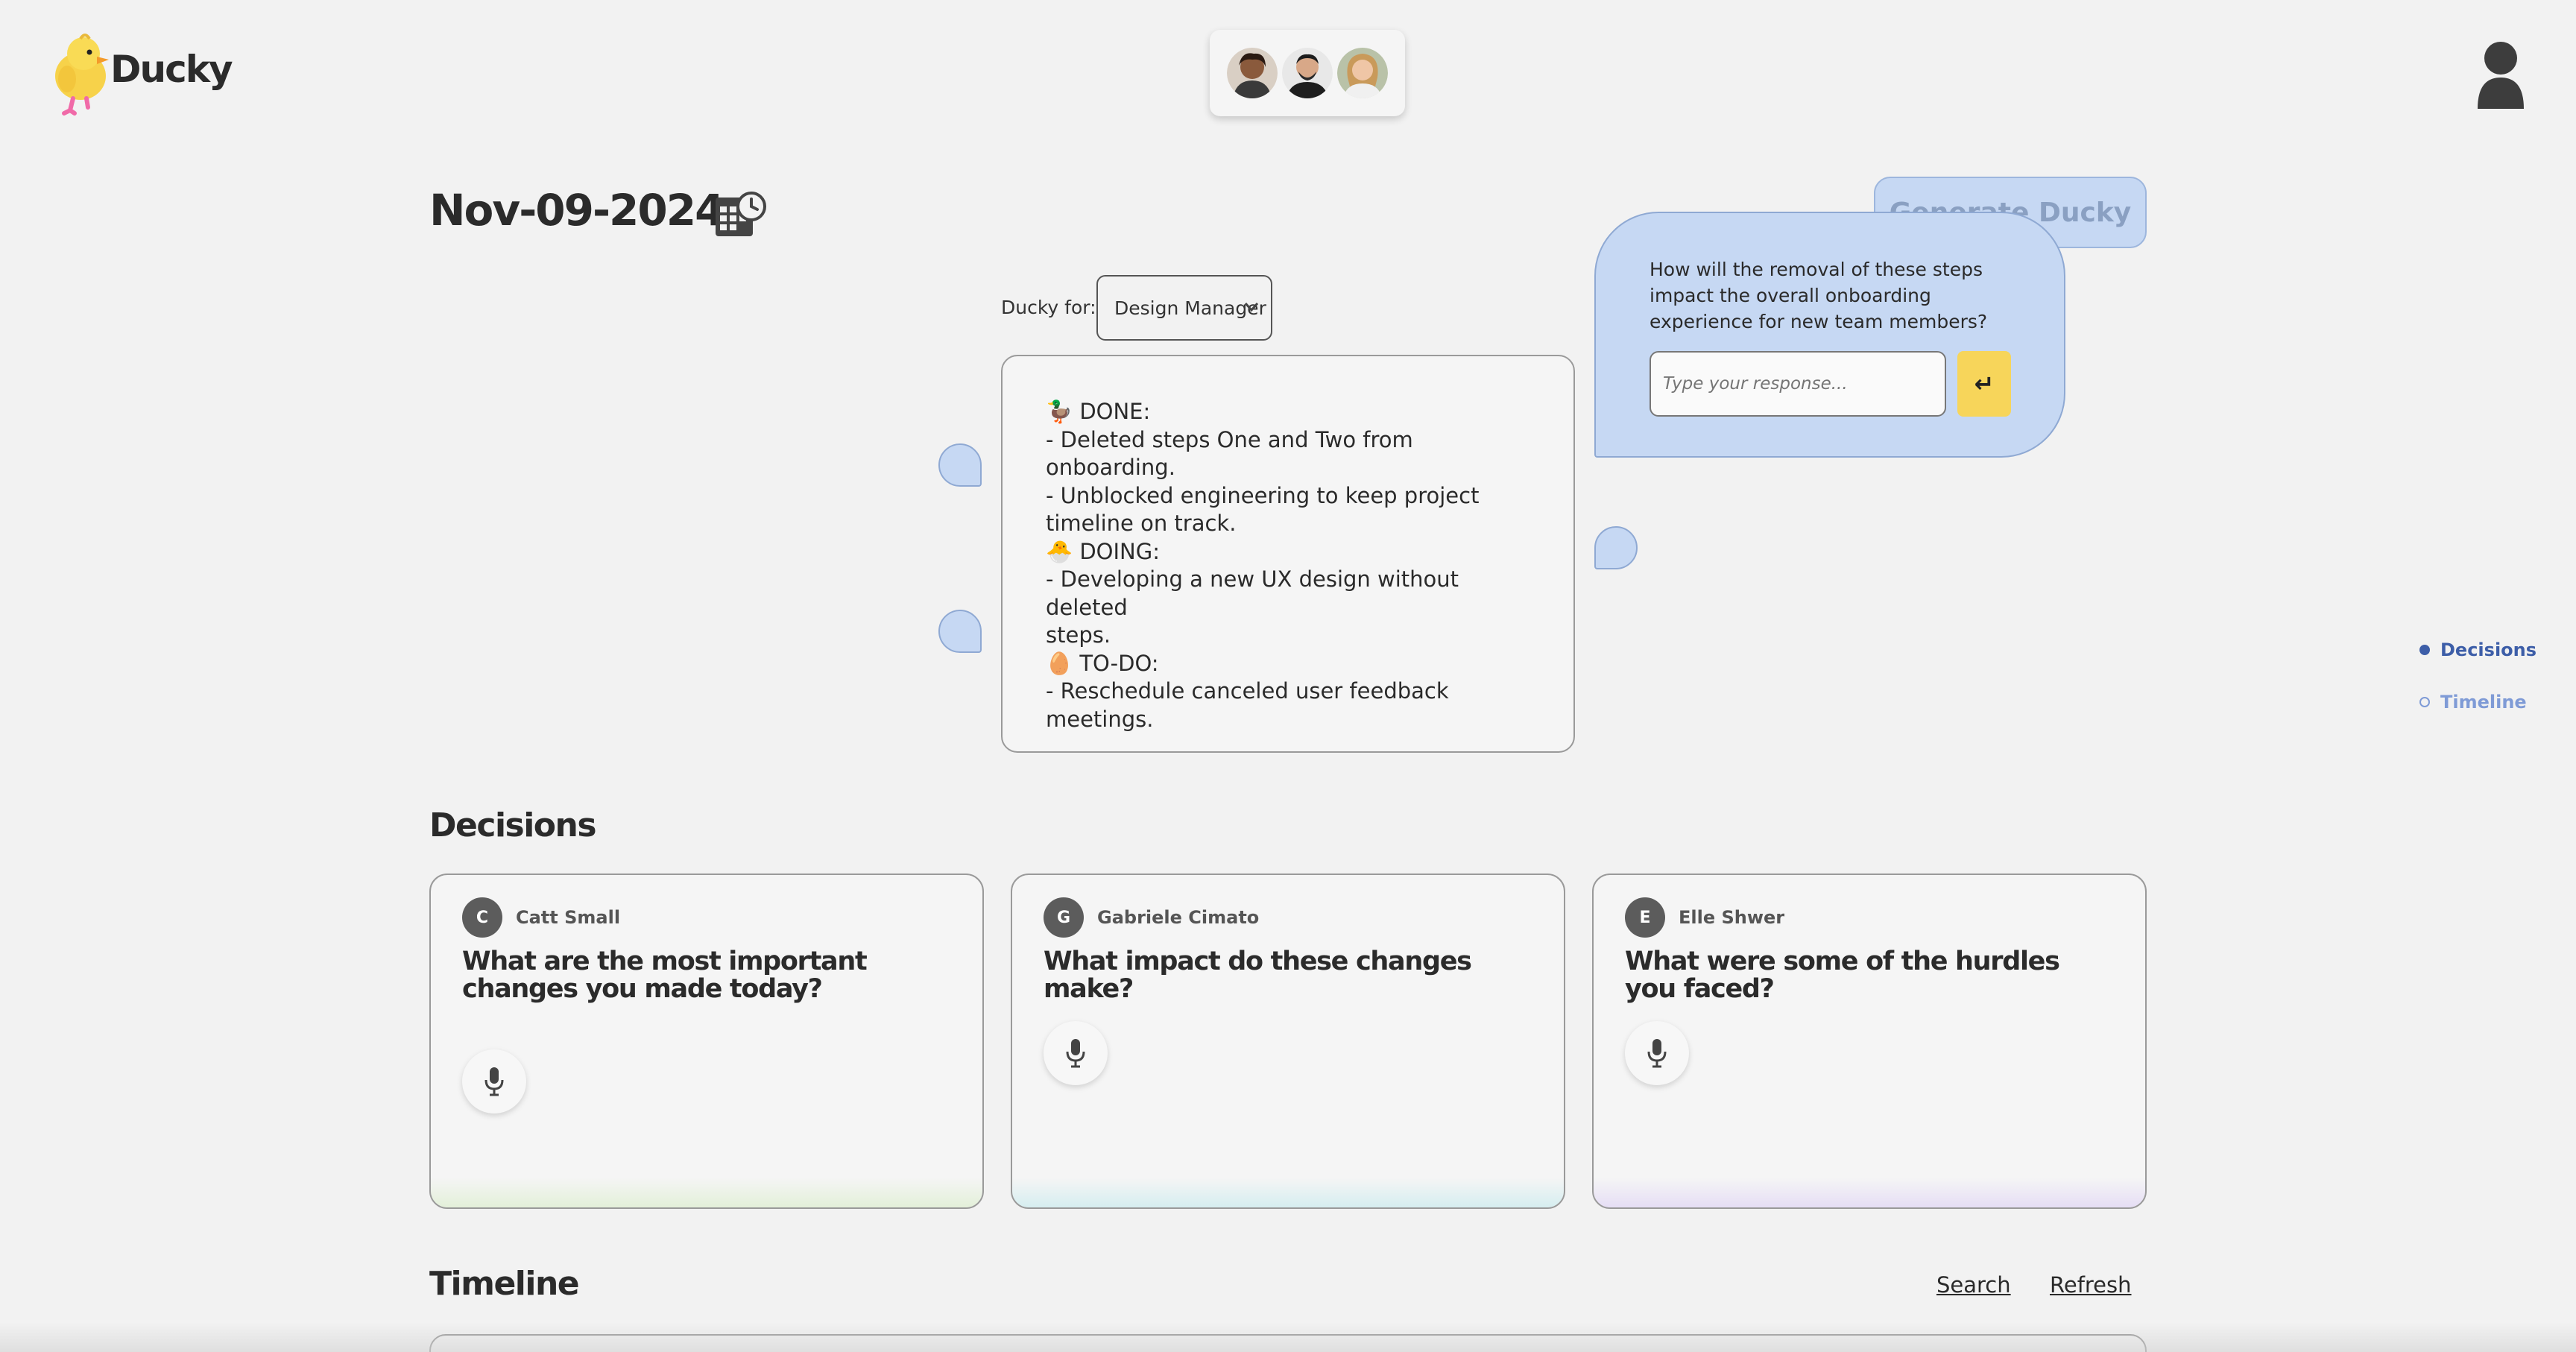  Describe the element at coordinates (576, 210) in the screenshot. I see `page-title-date: Nov-09-2024` at that location.